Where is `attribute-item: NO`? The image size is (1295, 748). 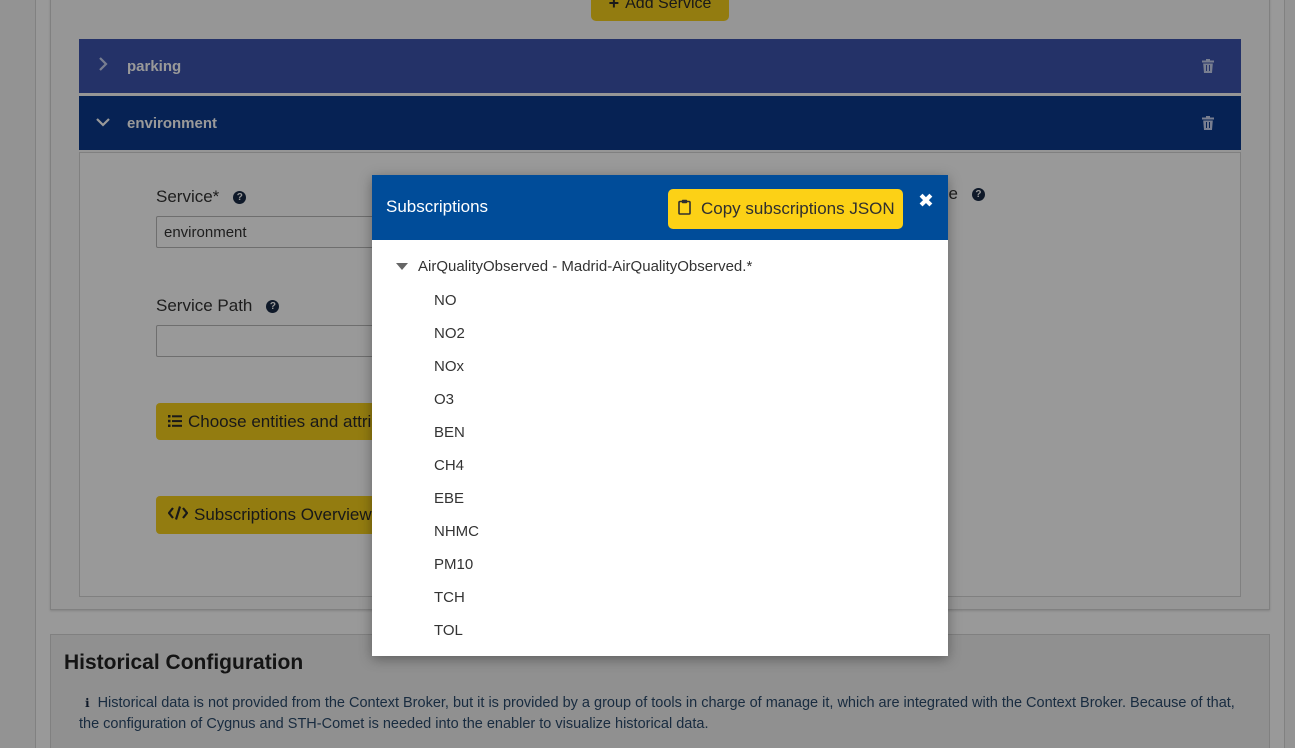 attribute-item: NO is located at coordinates (456, 300).